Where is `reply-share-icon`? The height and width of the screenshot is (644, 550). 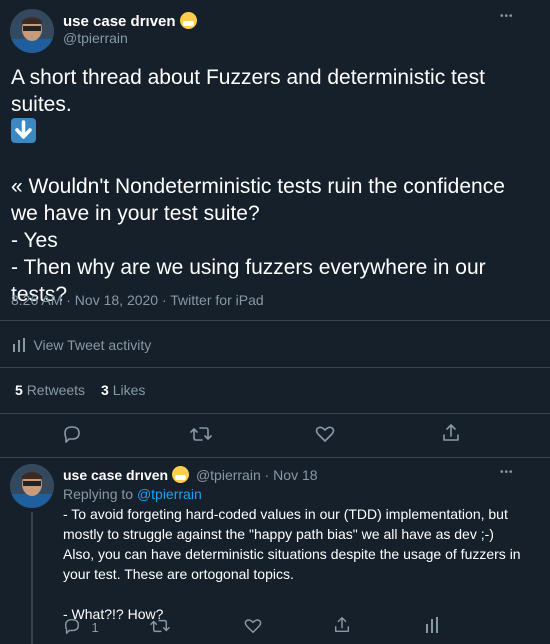 reply-share-icon is located at coordinates (342, 625).